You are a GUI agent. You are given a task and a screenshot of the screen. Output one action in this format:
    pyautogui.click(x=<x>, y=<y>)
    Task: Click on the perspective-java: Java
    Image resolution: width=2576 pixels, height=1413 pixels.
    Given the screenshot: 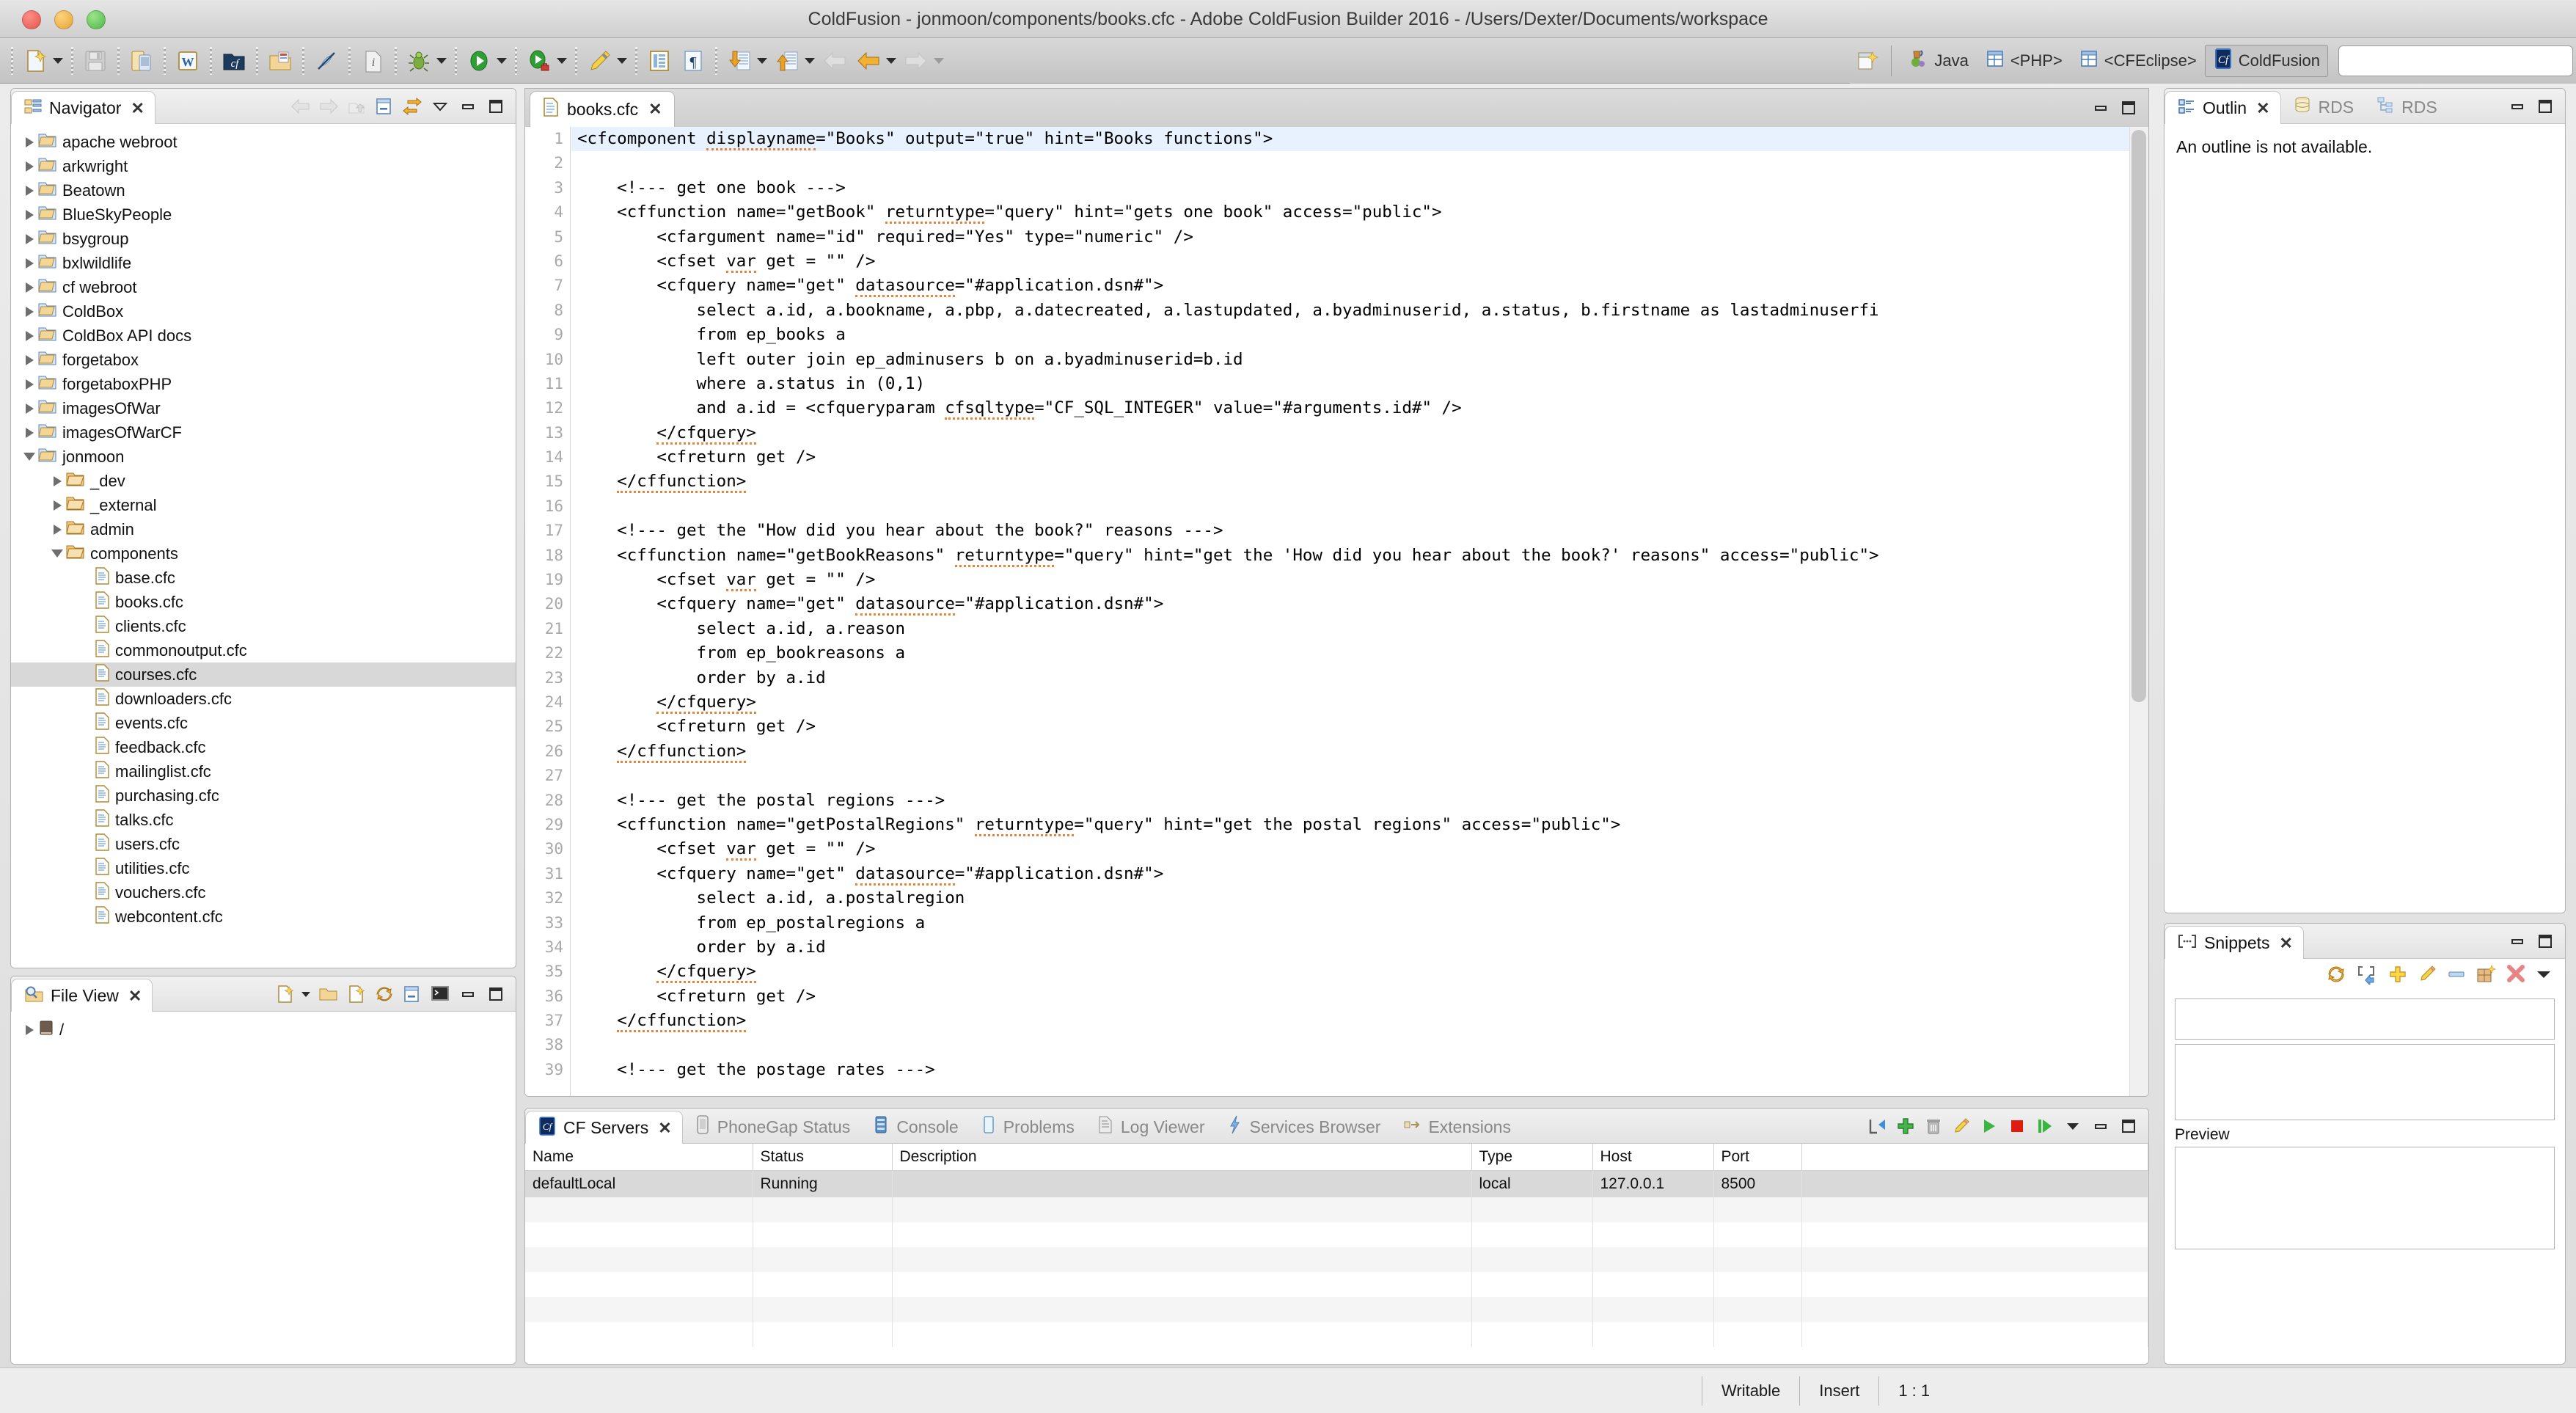 What is the action you would take?
    pyautogui.click(x=1937, y=61)
    